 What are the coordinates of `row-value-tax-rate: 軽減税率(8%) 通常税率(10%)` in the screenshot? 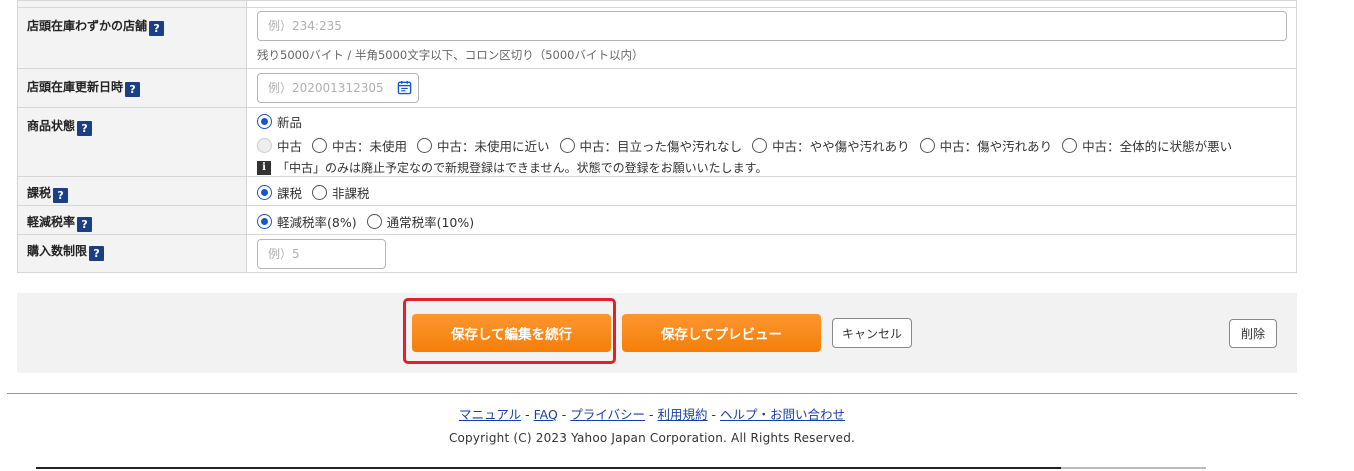 It's located at (771, 220).